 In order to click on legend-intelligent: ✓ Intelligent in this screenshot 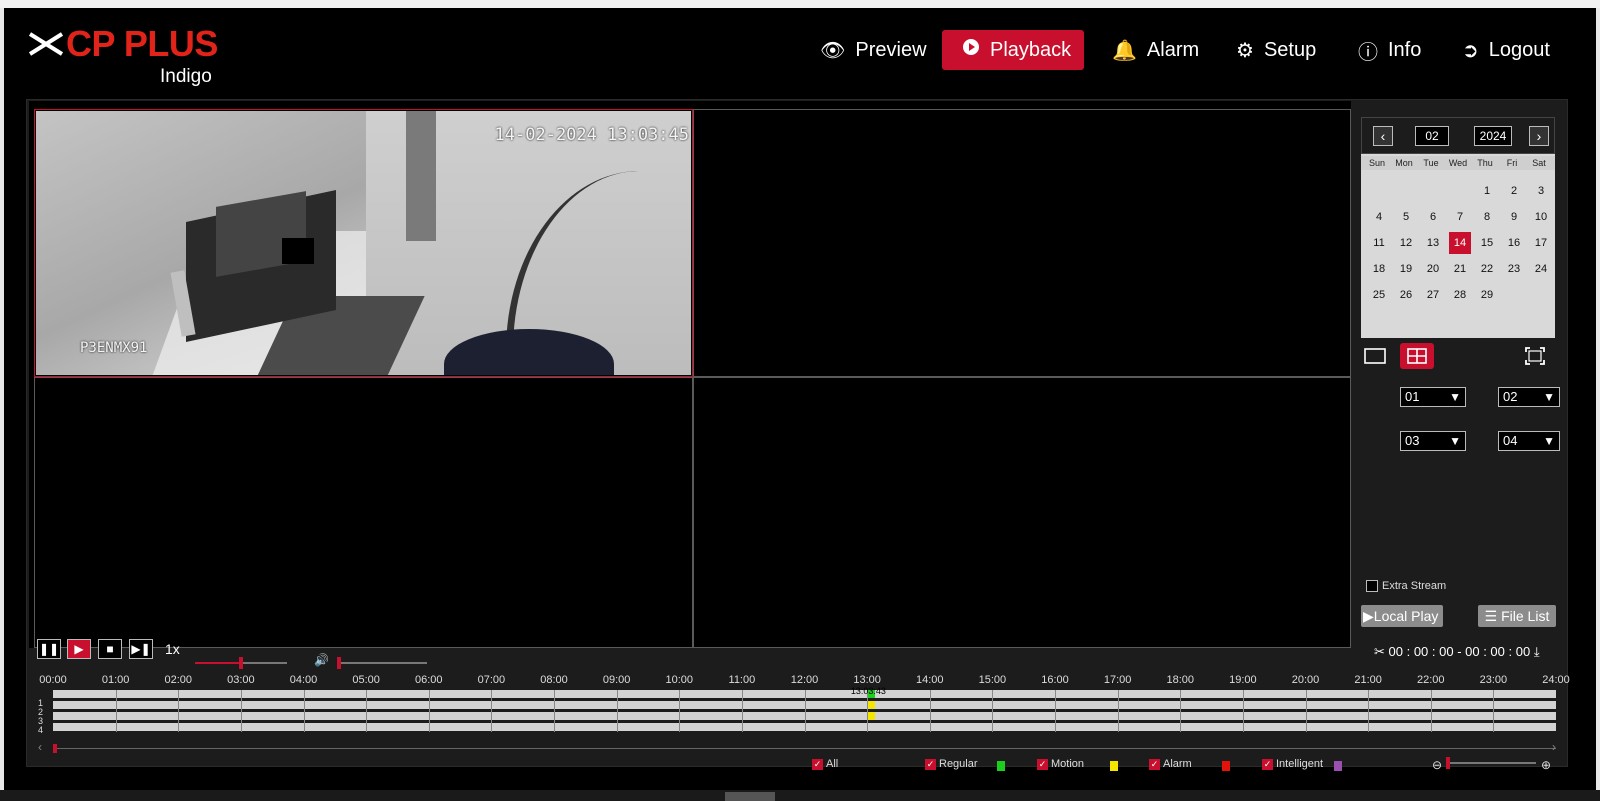, I will do `click(1292, 764)`.